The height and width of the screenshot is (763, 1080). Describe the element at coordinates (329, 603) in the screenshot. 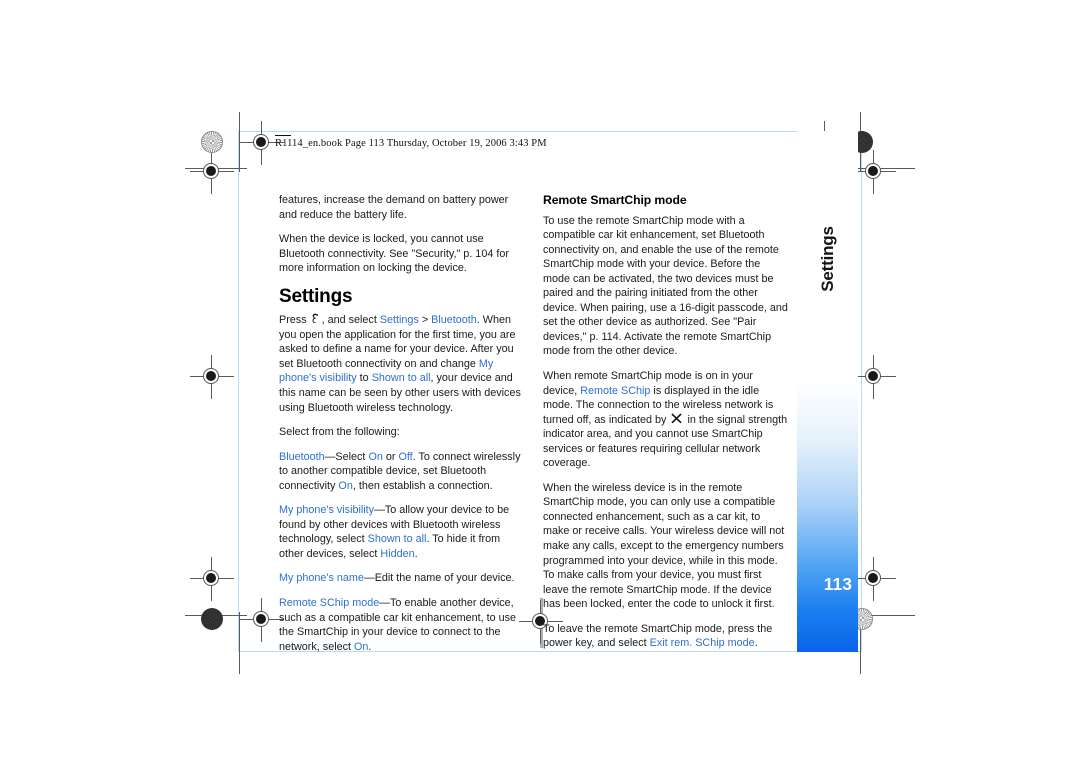

I see `term-remote-schip-mode: Remote SChip mode` at that location.